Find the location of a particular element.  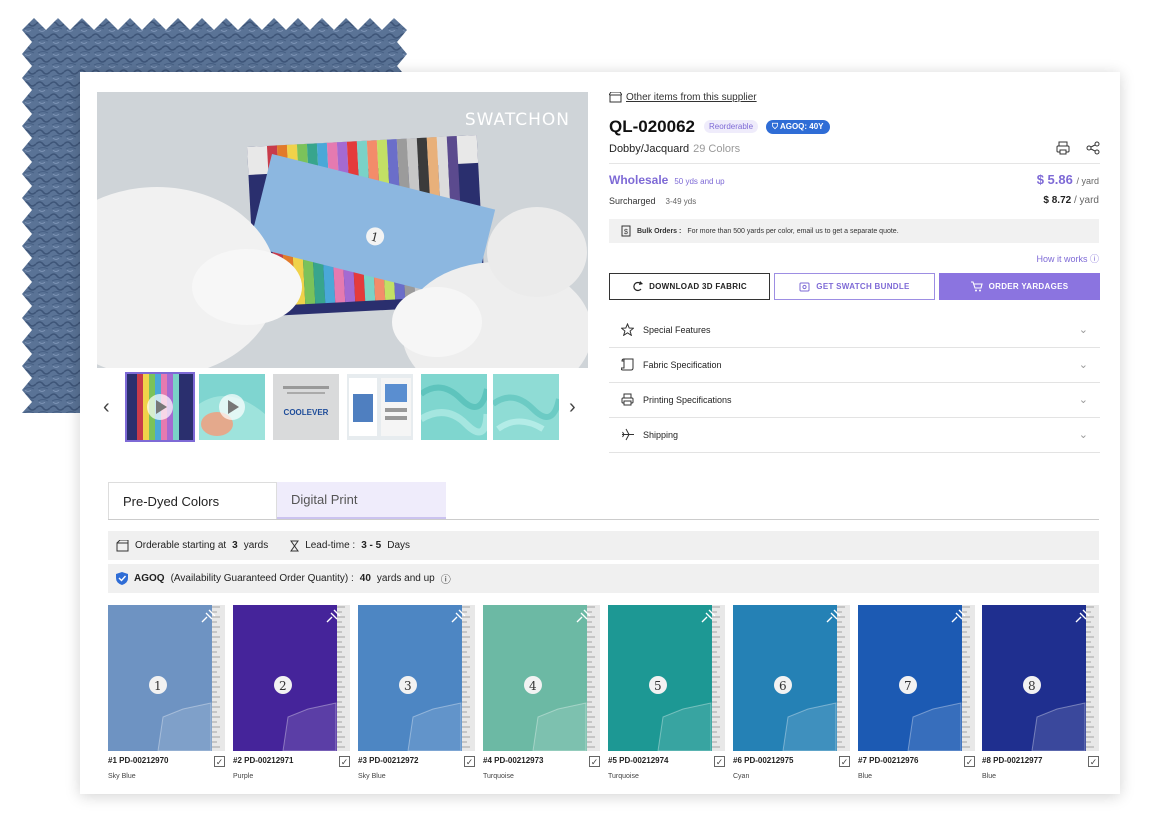

swatch-color-name: Turquoise is located at coordinates (623, 776).